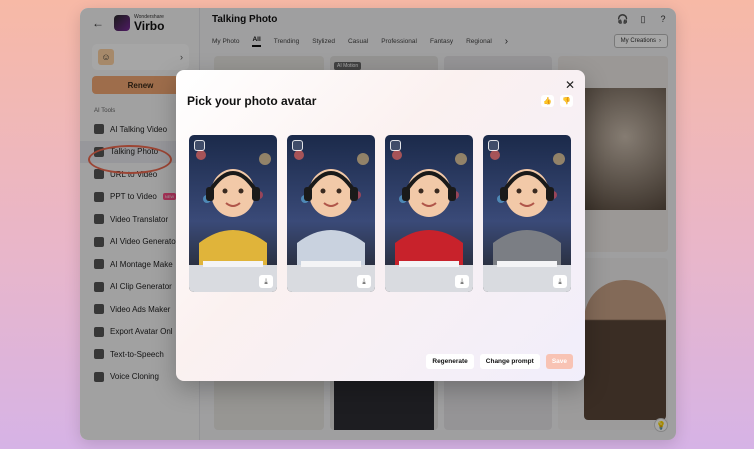 Image resolution: width=754 pixels, height=449 pixels. Describe the element at coordinates (547, 101) in the screenshot. I see `thumbs-up-icon: 👍` at that location.